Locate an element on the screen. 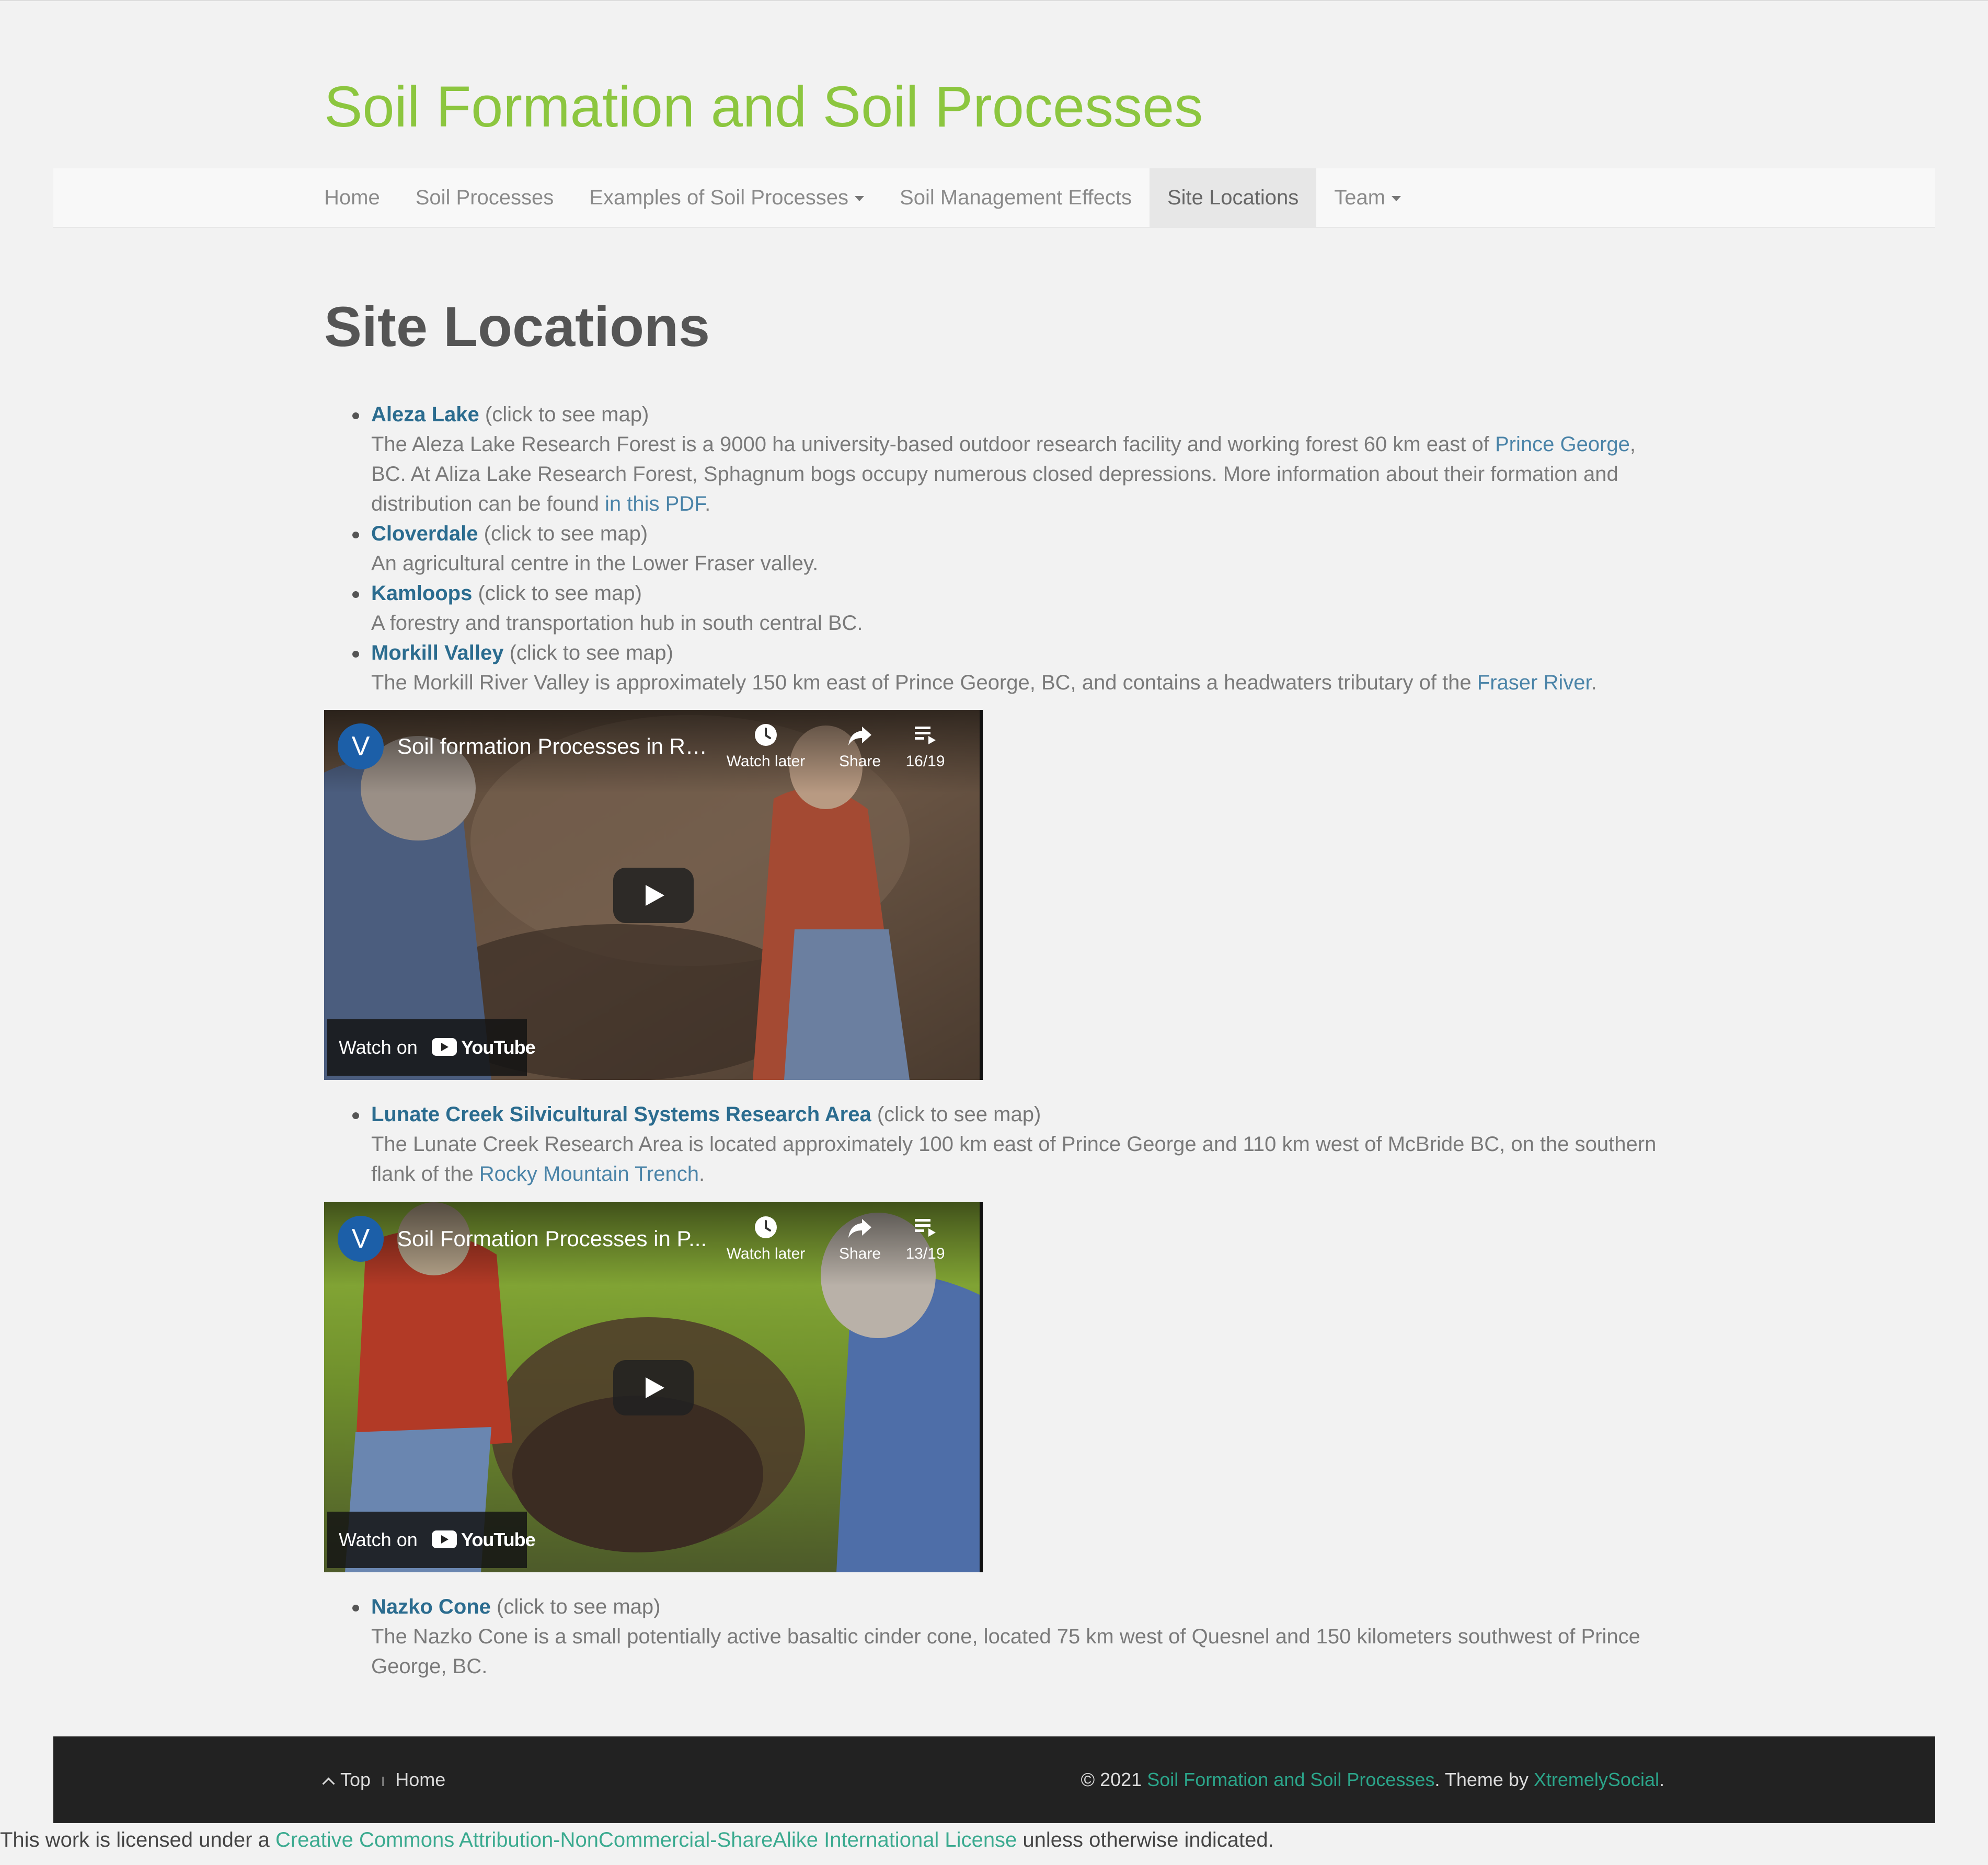  playlist-button: 16/19 is located at coordinates (925, 746).